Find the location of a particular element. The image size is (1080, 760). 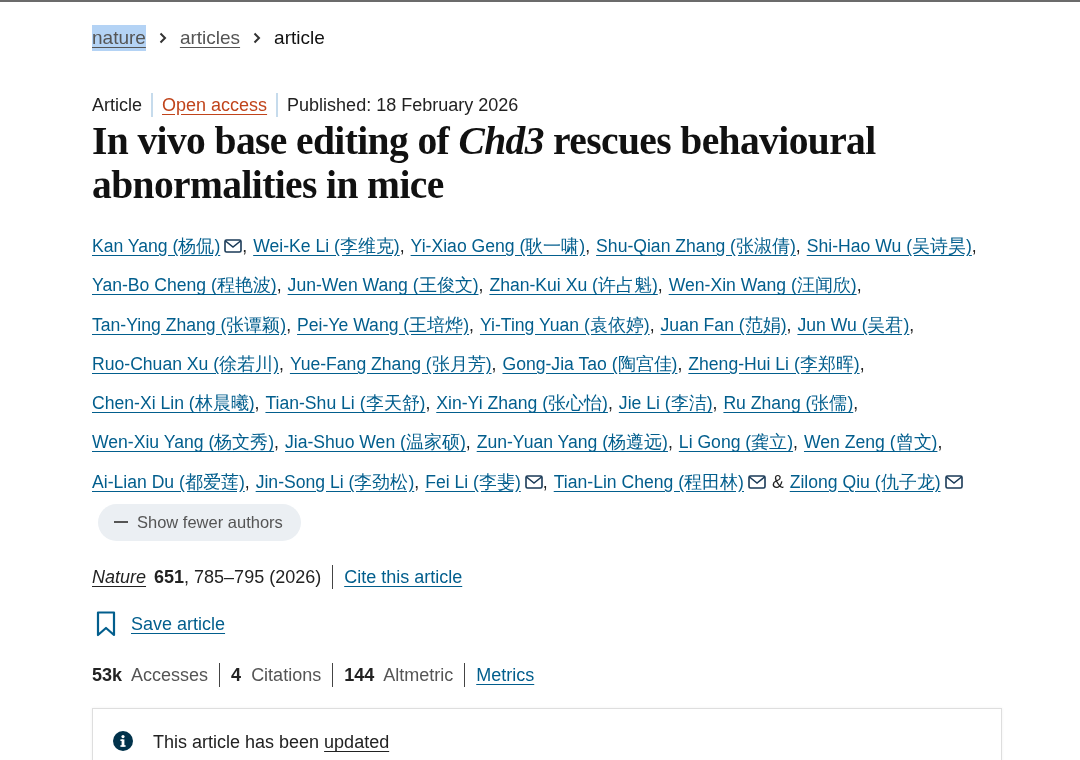

author-link: Yi-Ting Yuan (袁依婷) is located at coordinates (564, 324).